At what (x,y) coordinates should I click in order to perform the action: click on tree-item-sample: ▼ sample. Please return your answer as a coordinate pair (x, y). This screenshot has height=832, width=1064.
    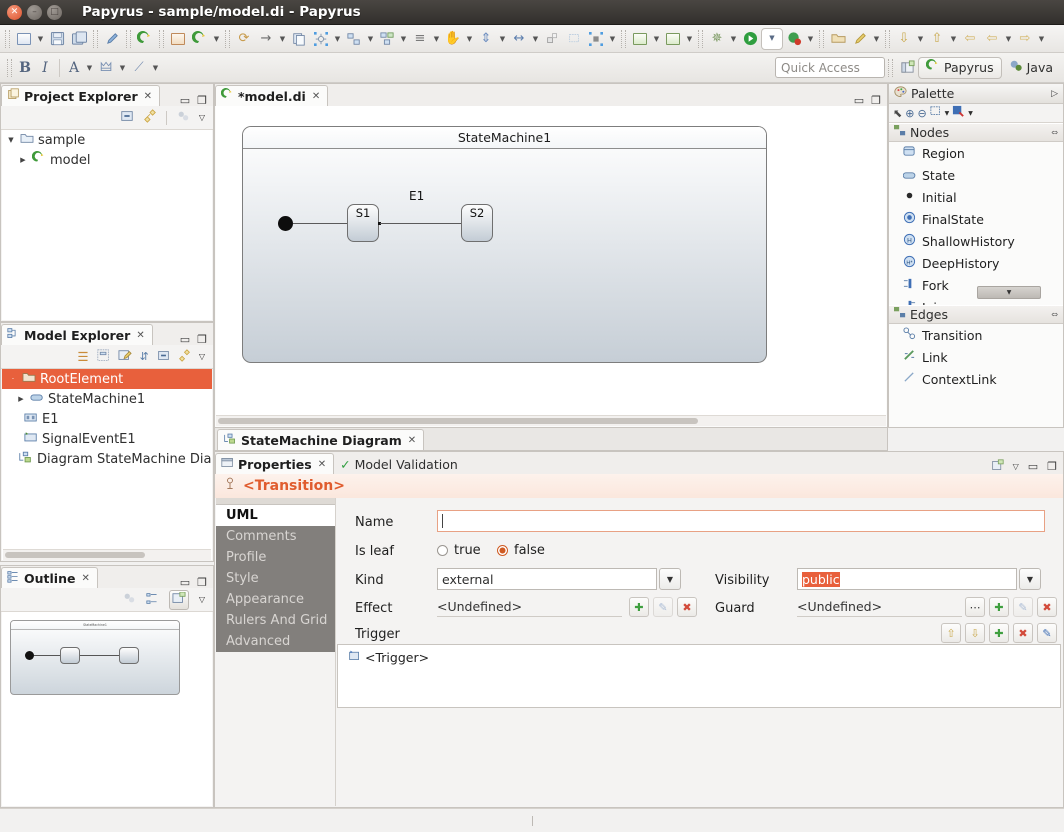
    Looking at the image, I should click on (107, 140).